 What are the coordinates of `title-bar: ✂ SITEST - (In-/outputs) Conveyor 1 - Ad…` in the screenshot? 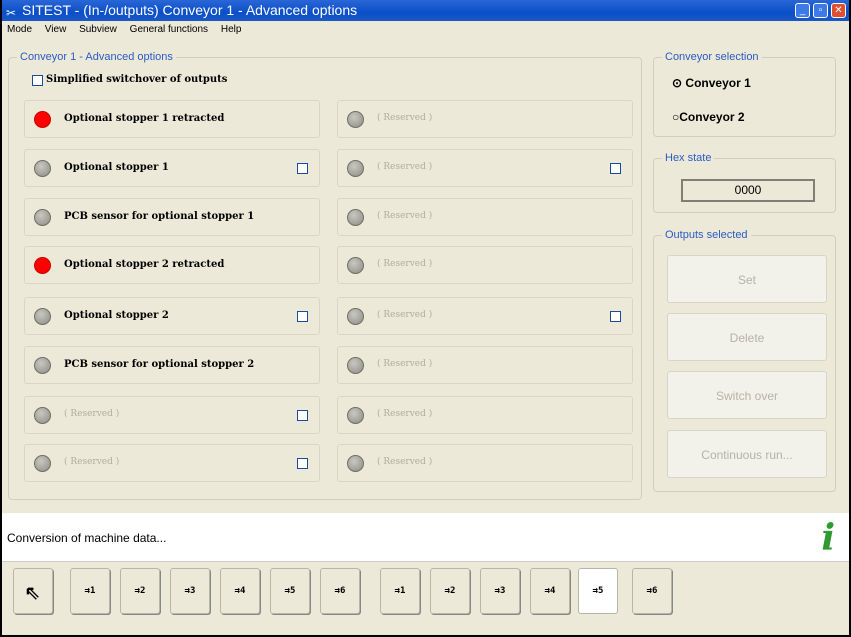 It's located at (425, 10).